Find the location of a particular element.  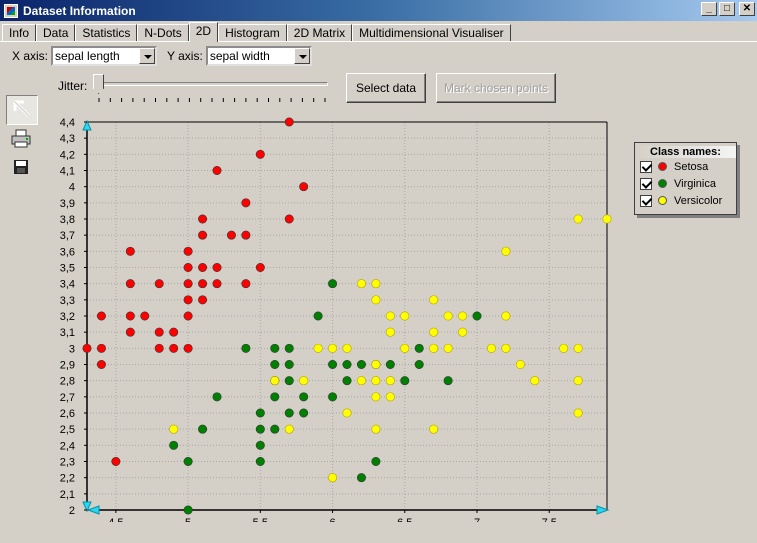

y-axis-select: sepal width is located at coordinates (258, 56).